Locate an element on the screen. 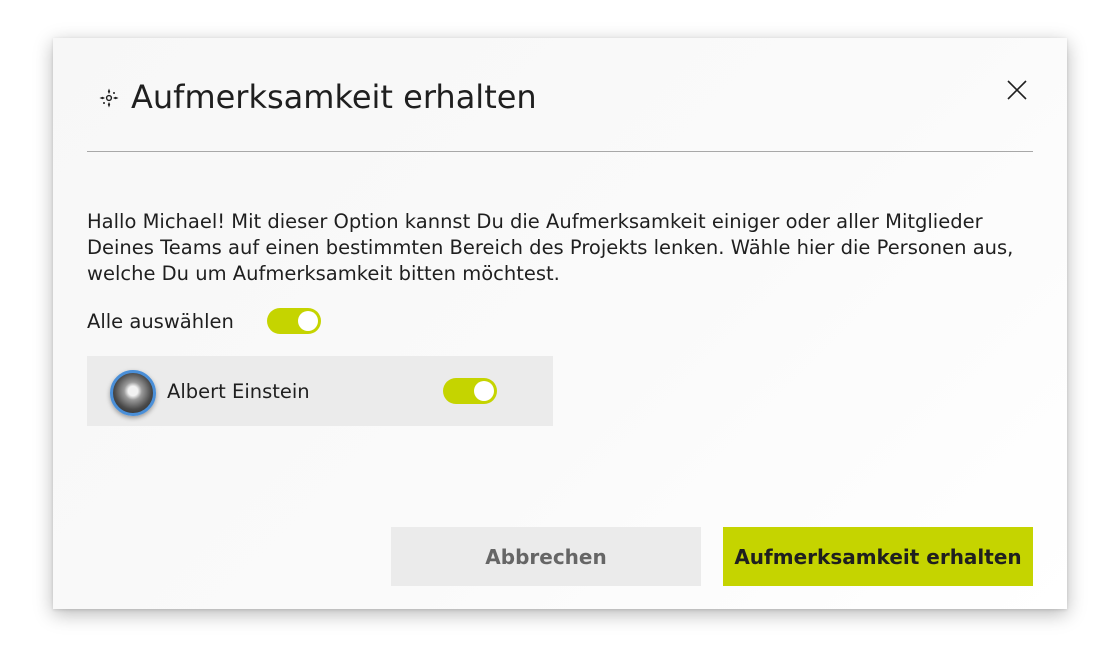 Image resolution: width=1100 pixels, height=647 pixels. close-icon is located at coordinates (1017, 90).